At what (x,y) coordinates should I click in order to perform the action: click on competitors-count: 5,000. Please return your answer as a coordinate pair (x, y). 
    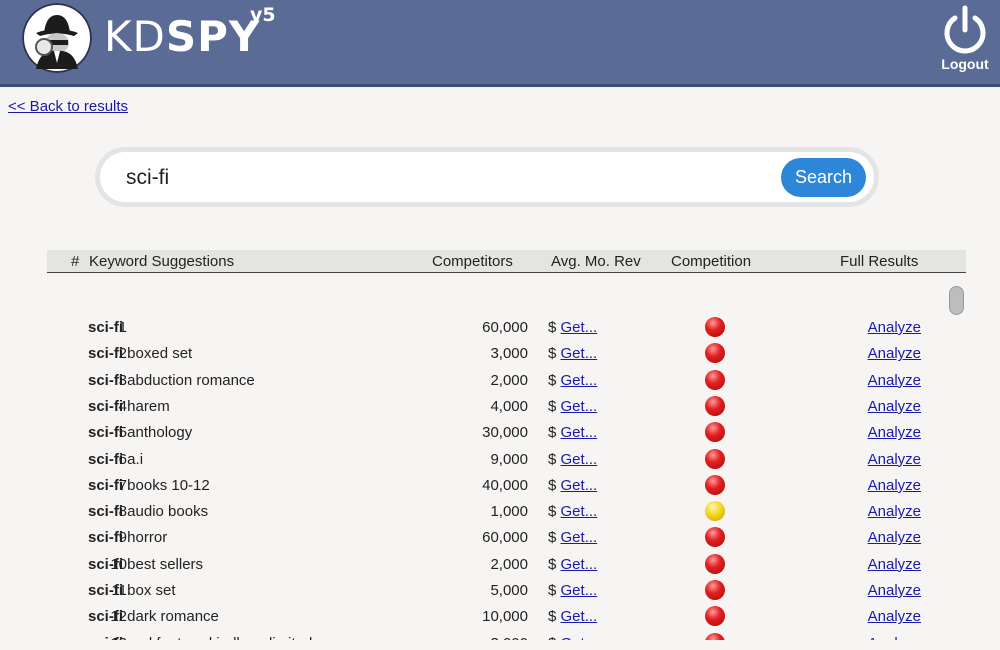
    Looking at the image, I should click on (509, 590).